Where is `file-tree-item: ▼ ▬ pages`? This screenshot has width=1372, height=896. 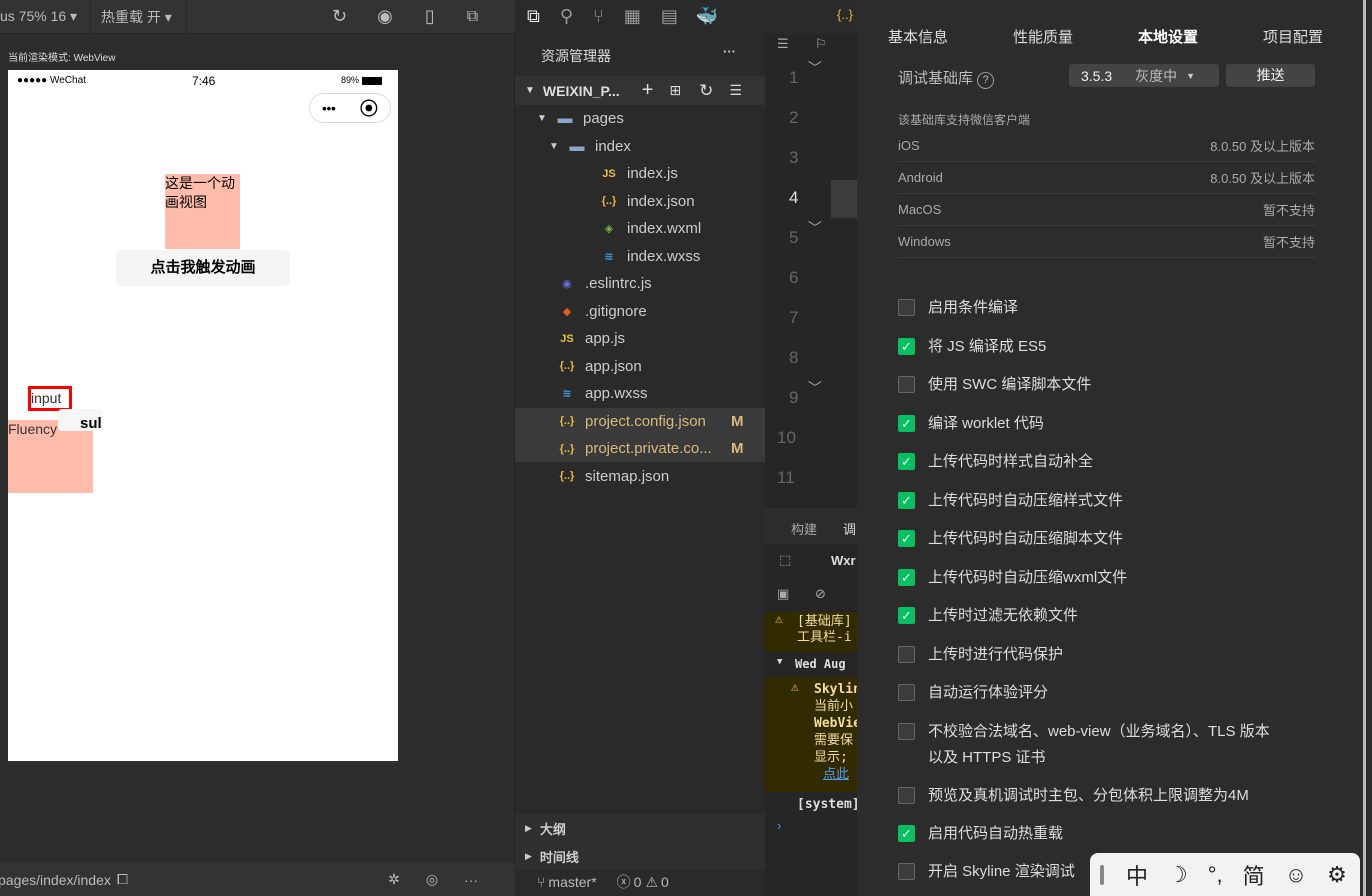
file-tree-item: ▼ ▬ pages is located at coordinates (640, 118).